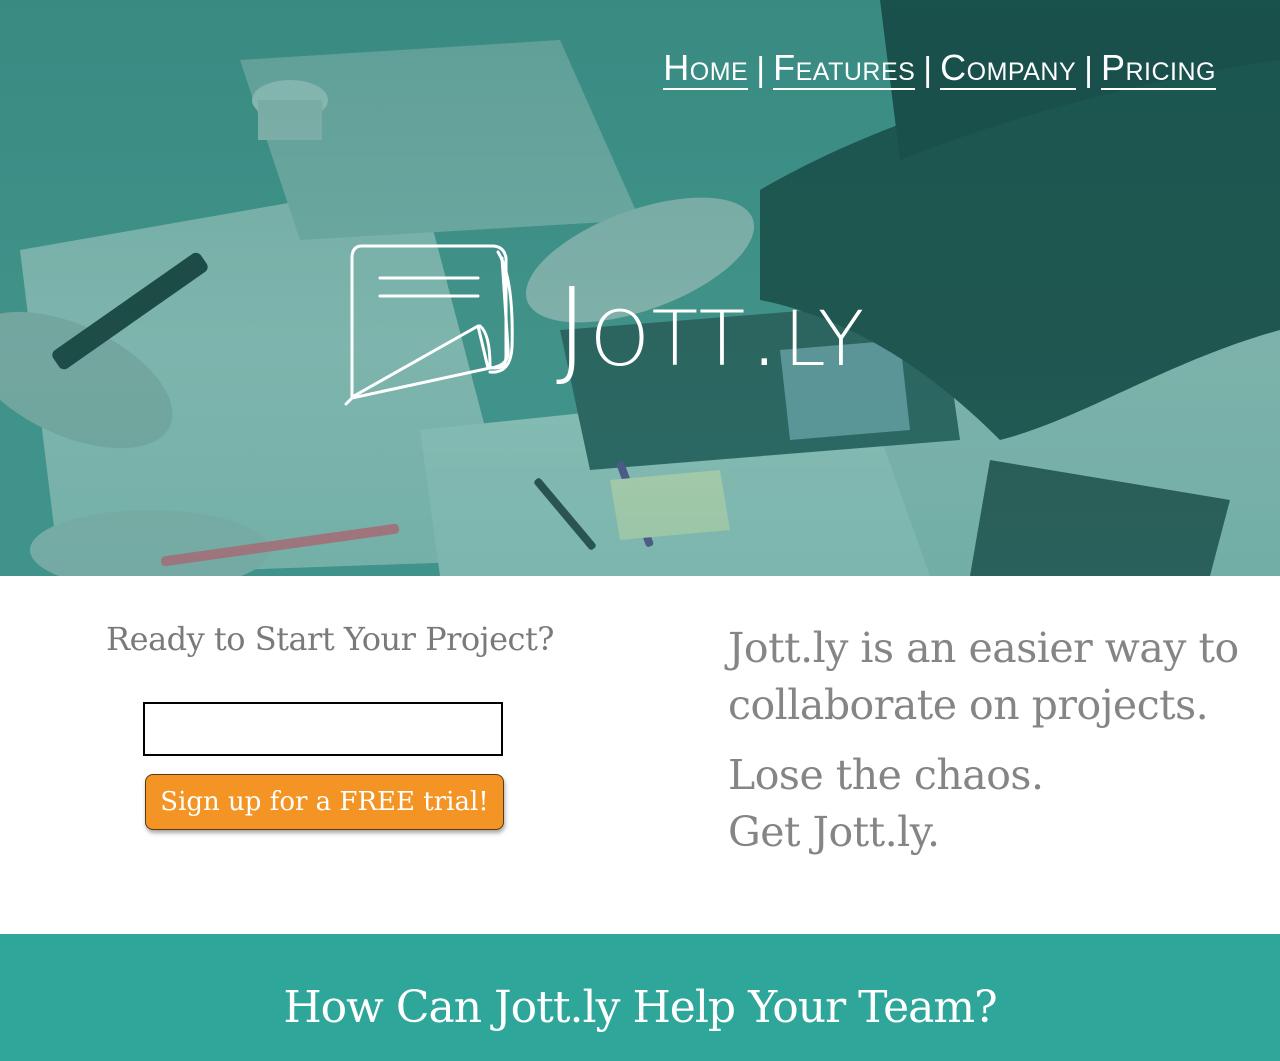 Image resolution: width=1280 pixels, height=1061 pixels. What do you see at coordinates (711, 328) in the screenshot?
I see `brand-wordmark: Jott.ly` at bounding box center [711, 328].